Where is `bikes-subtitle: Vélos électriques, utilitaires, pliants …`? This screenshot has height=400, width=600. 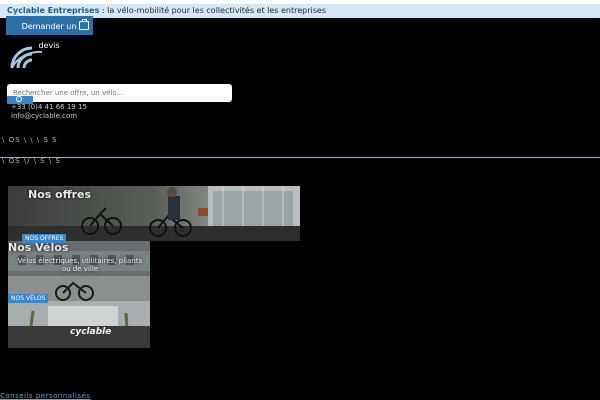
bikes-subtitle: Vélos électriques, utilitaires, pliants … is located at coordinates (80, 265).